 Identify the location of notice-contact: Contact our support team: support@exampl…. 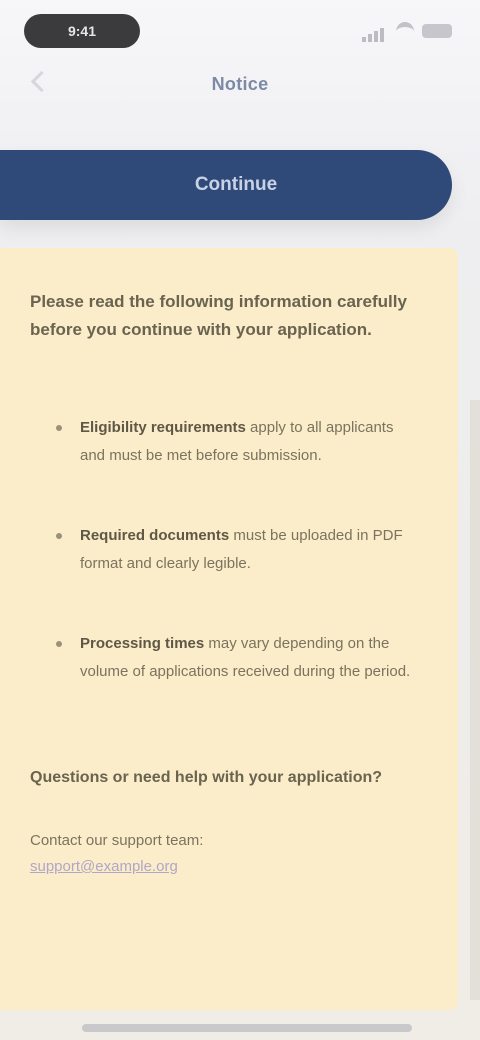
(222, 854).